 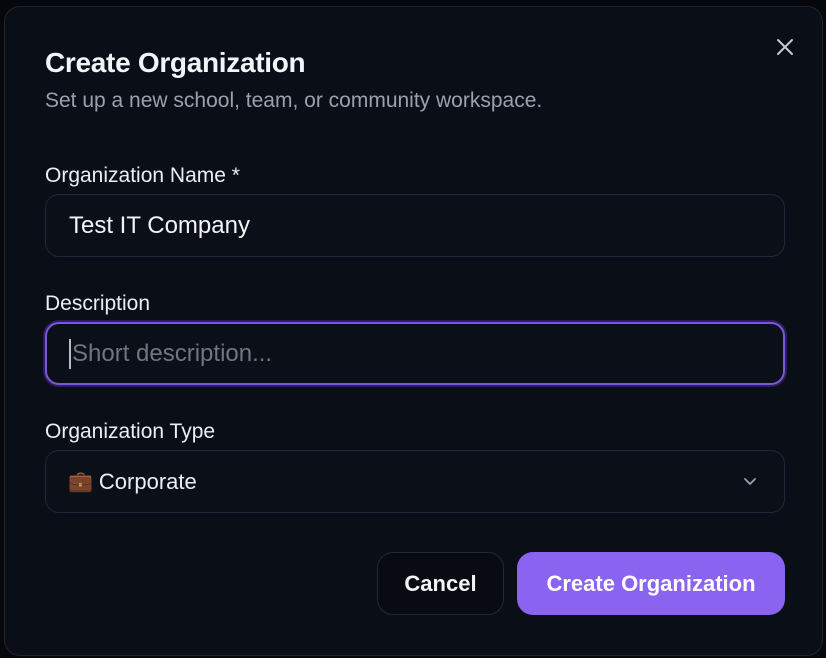 What do you see at coordinates (415, 225) in the screenshot?
I see `organization-name-input: Test IT Company` at bounding box center [415, 225].